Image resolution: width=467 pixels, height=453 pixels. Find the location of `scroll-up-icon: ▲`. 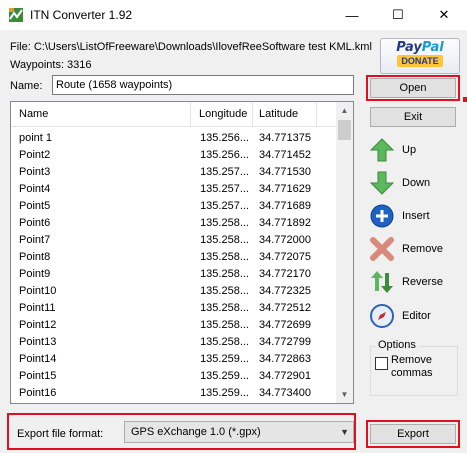

scroll-up-icon: ▲ is located at coordinates (344, 110).